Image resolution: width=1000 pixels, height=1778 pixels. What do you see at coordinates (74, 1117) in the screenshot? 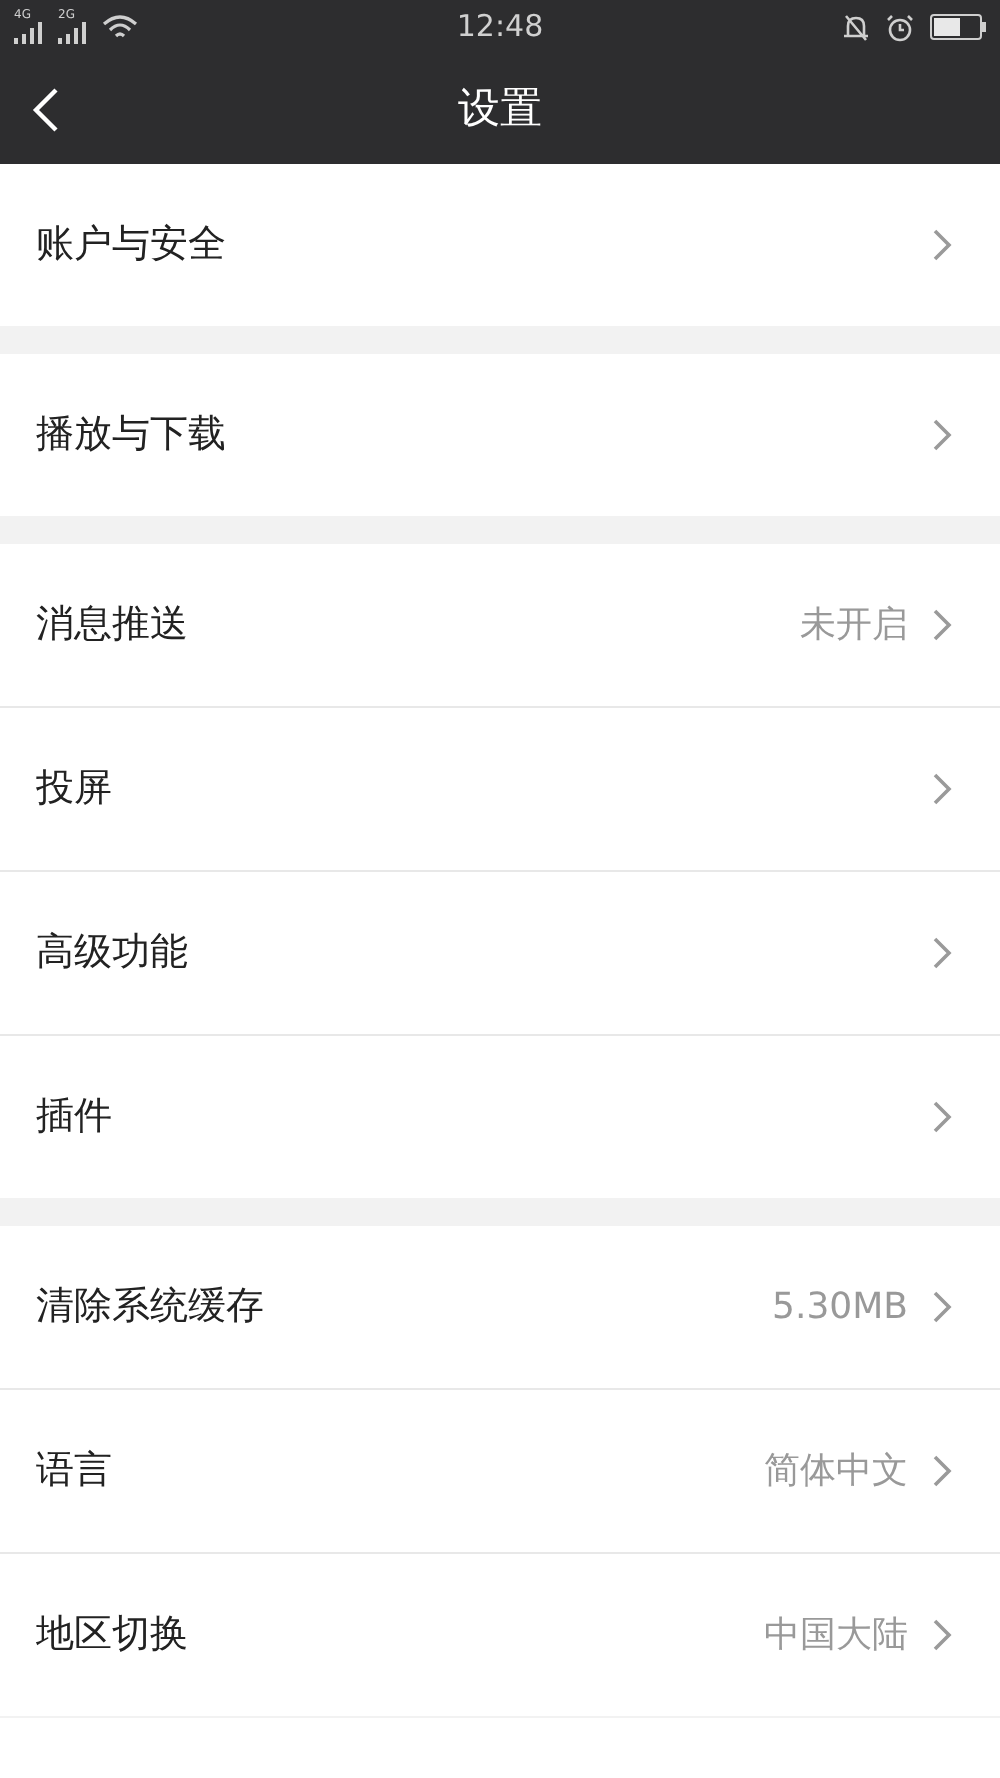
I see `row-label: 插件` at bounding box center [74, 1117].